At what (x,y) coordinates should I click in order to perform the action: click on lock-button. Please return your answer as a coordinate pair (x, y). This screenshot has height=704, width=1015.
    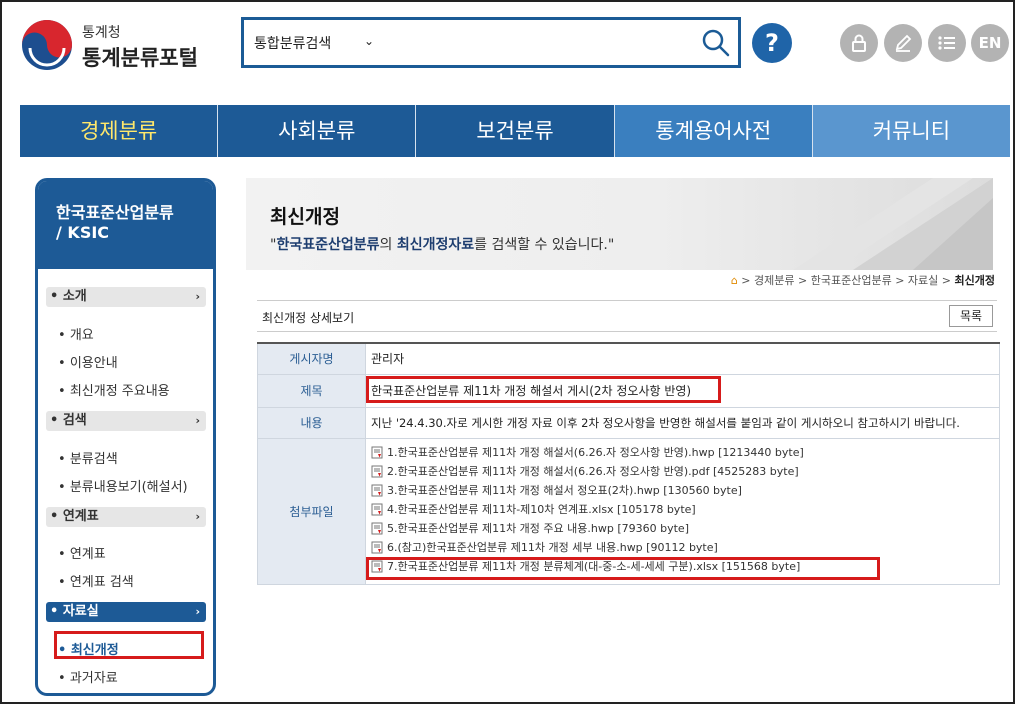
    Looking at the image, I should click on (859, 43).